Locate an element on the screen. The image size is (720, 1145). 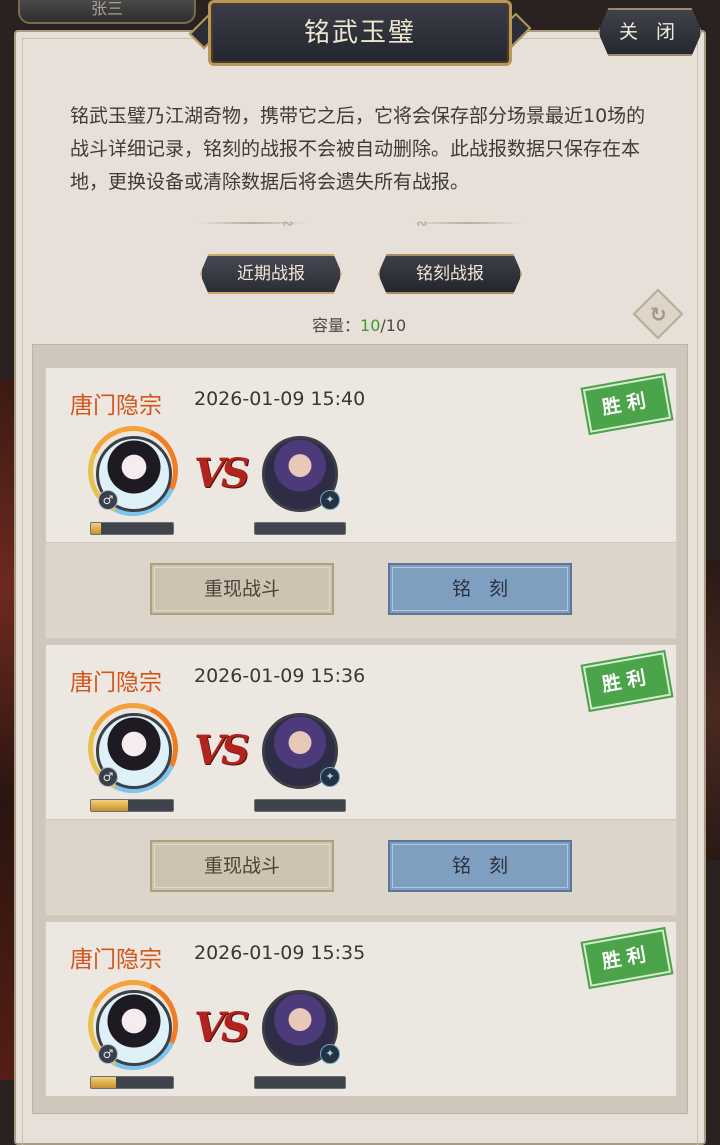
player-name-tab: 张三 is located at coordinates (107, 12).